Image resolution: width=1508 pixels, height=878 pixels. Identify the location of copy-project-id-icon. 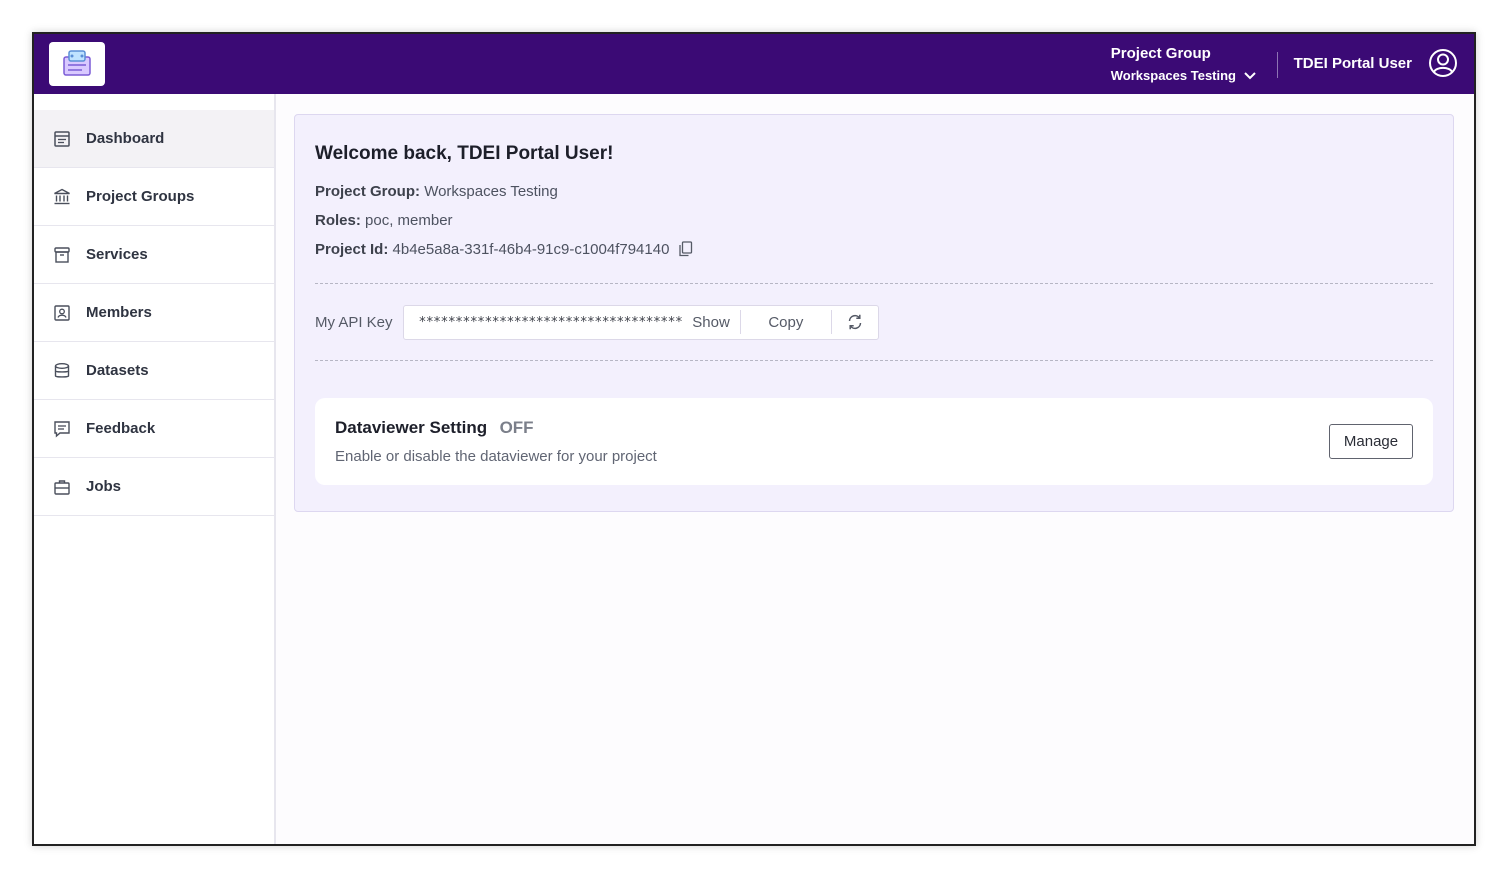
(685, 252).